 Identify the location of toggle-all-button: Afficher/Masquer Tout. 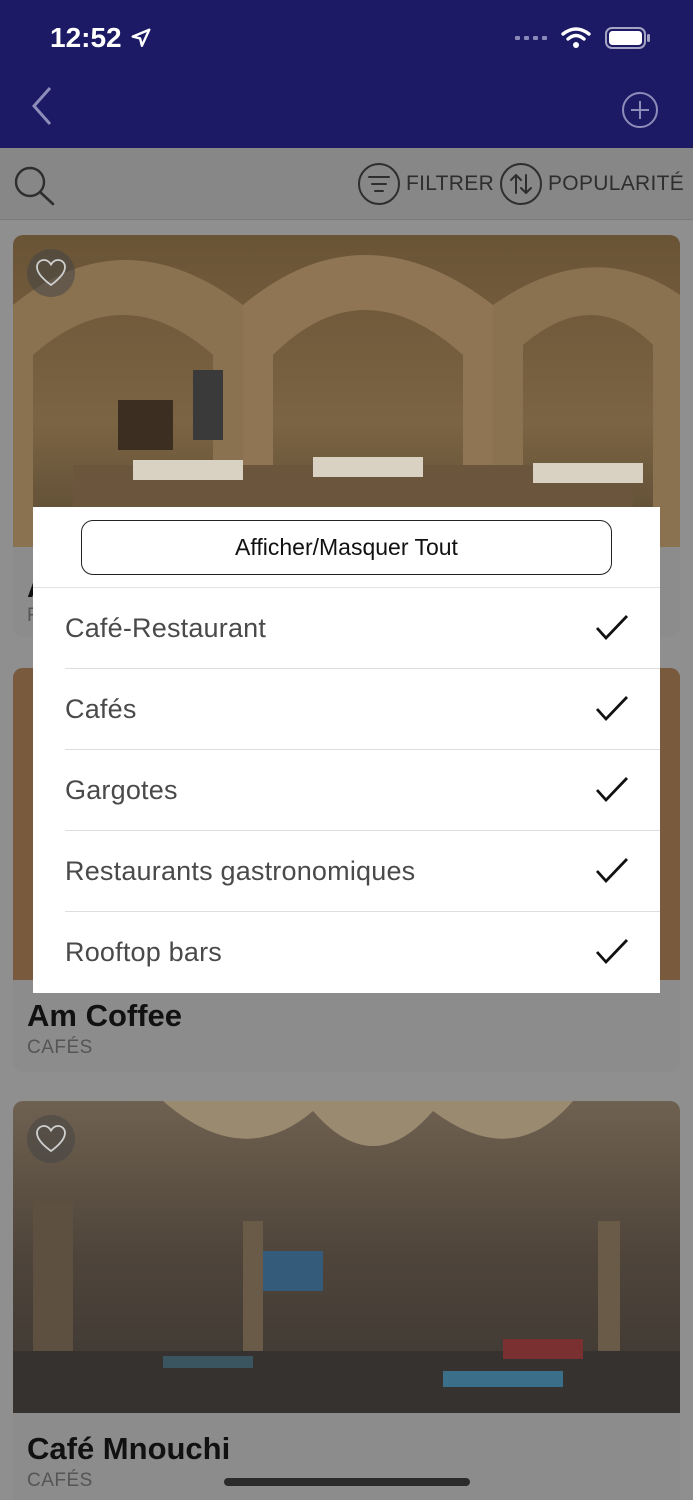
(346, 547).